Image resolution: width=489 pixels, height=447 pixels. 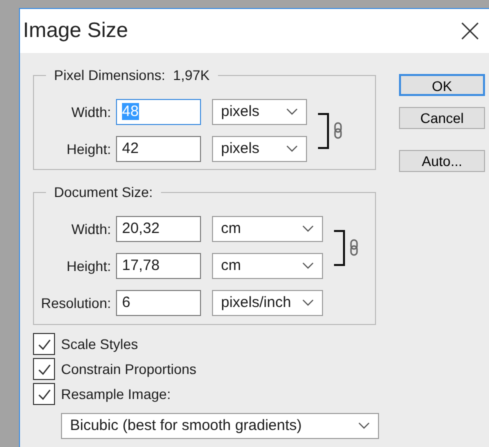 I want to click on resample-dropdown: Bicubic (best for smooth gradients), so click(x=220, y=426).